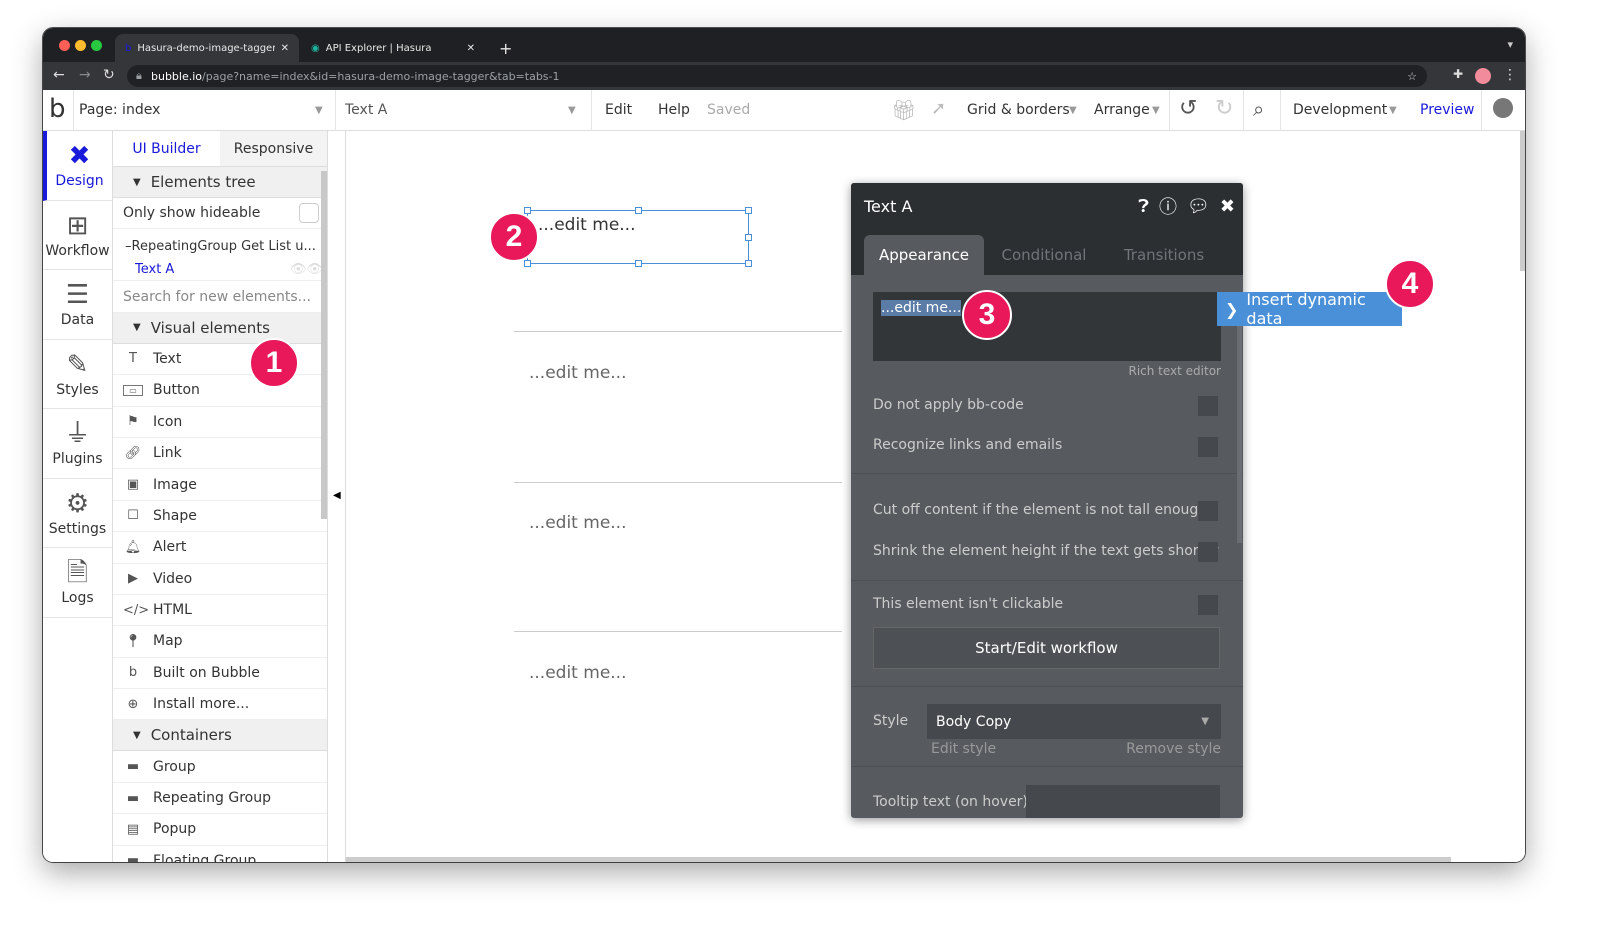 Image resolution: width=1600 pixels, height=939 pixels. Describe the element at coordinates (674, 110) in the screenshot. I see `help-menu: Help` at that location.